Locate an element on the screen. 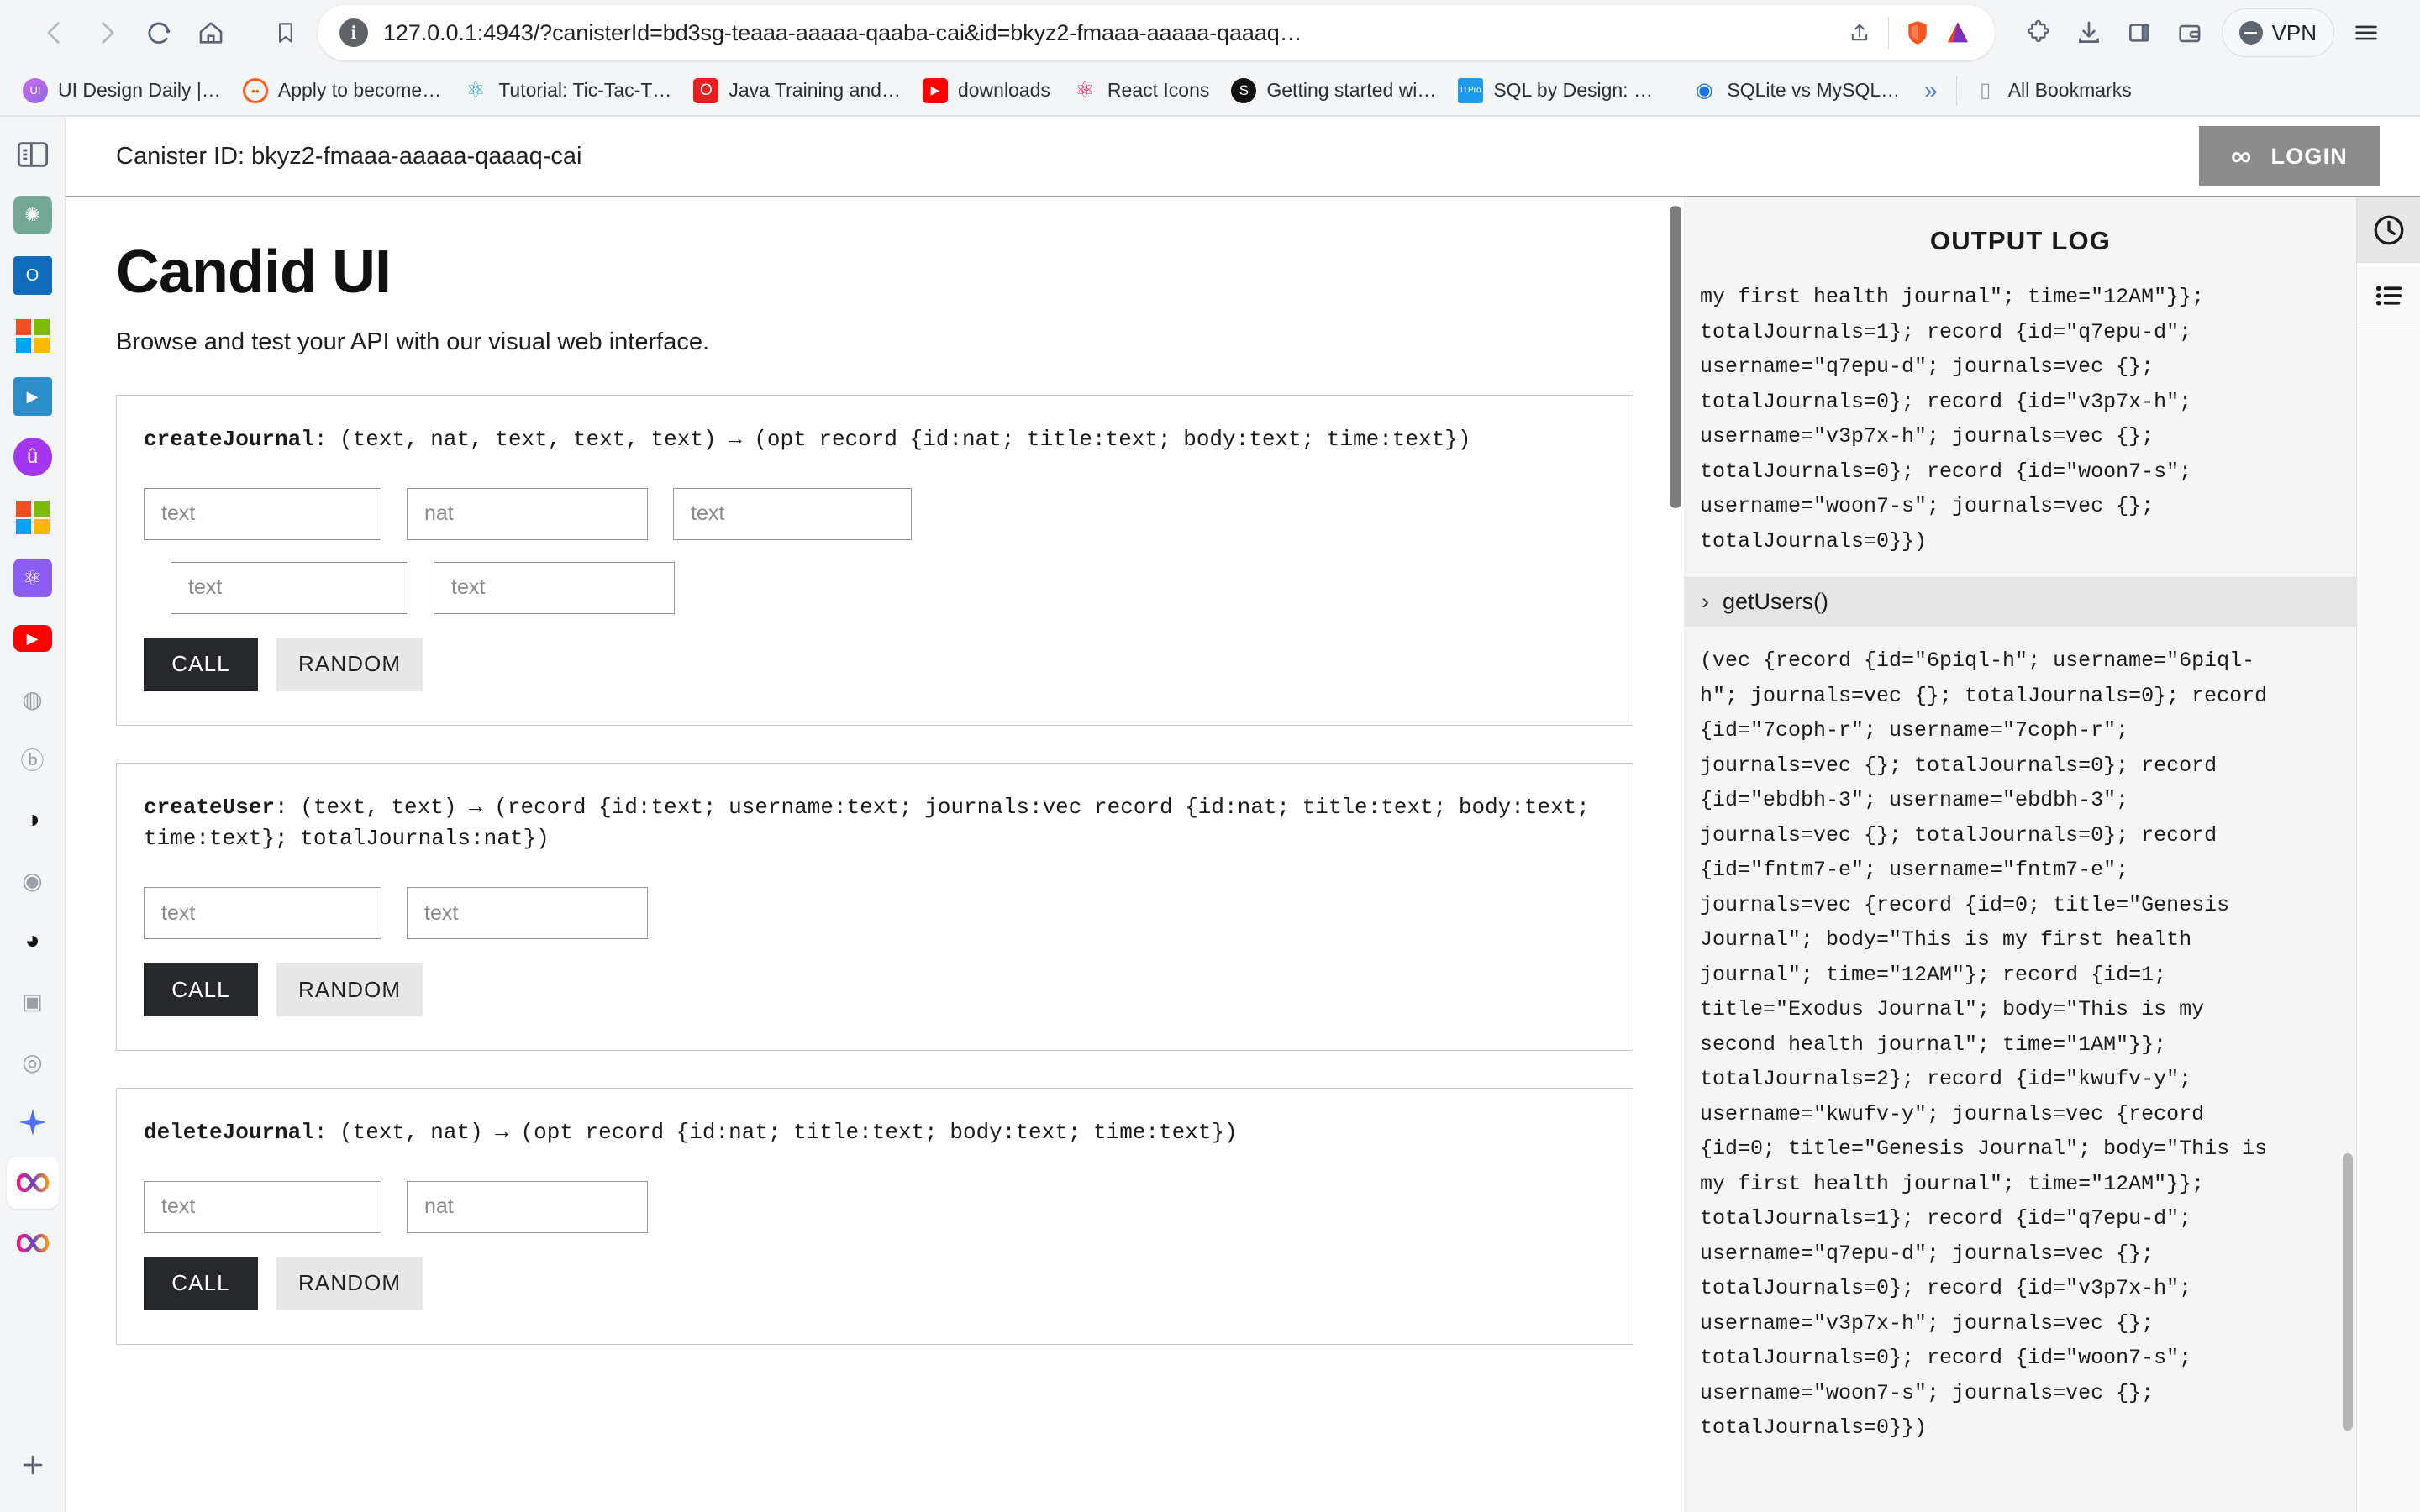 The height and width of the screenshot is (1512, 2420). log-call-header: › getUsers() is located at coordinates (2021, 602).